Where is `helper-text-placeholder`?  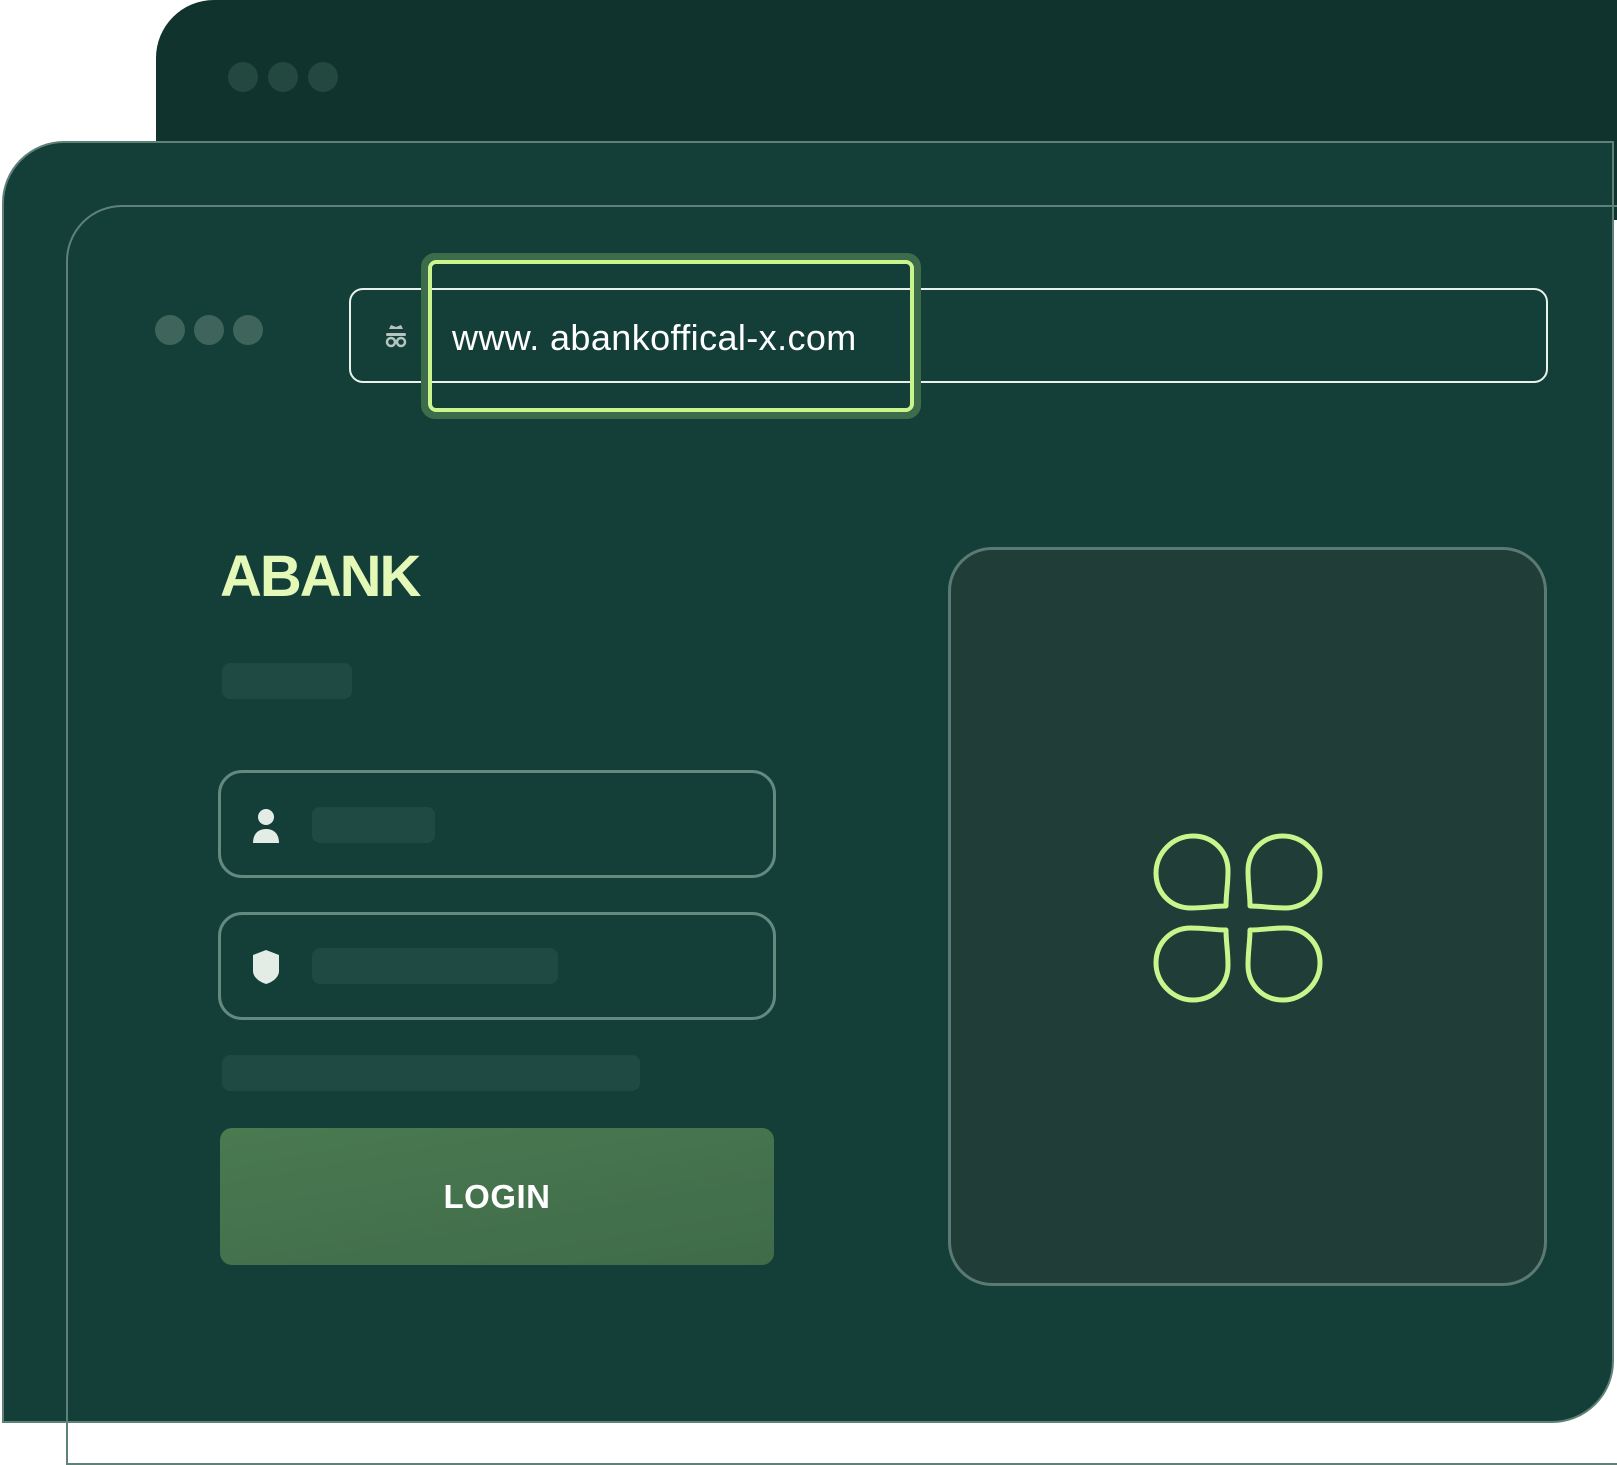 helper-text-placeholder is located at coordinates (431, 1073).